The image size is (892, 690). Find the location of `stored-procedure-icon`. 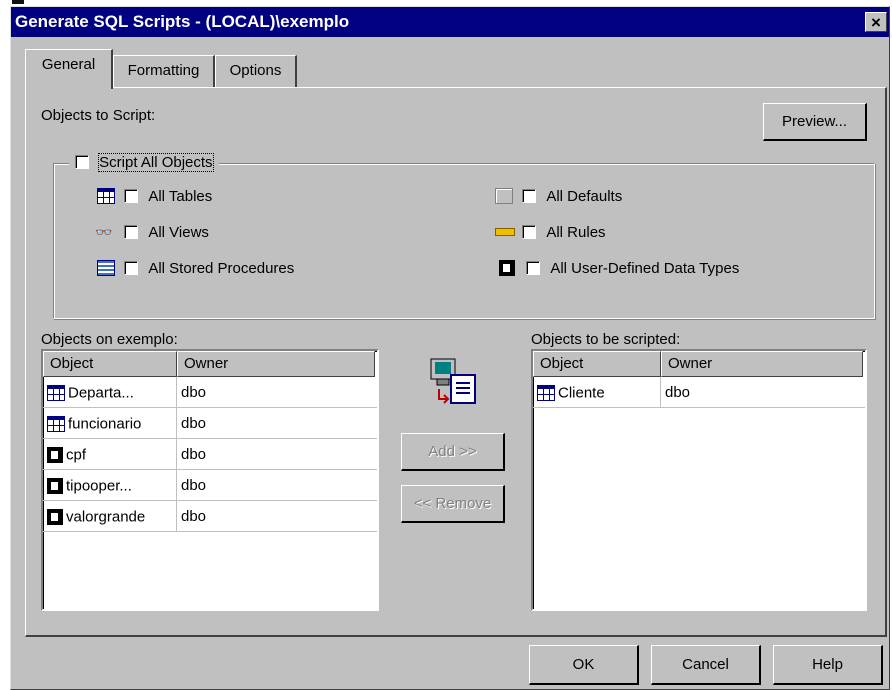

stored-procedure-icon is located at coordinates (106, 268).